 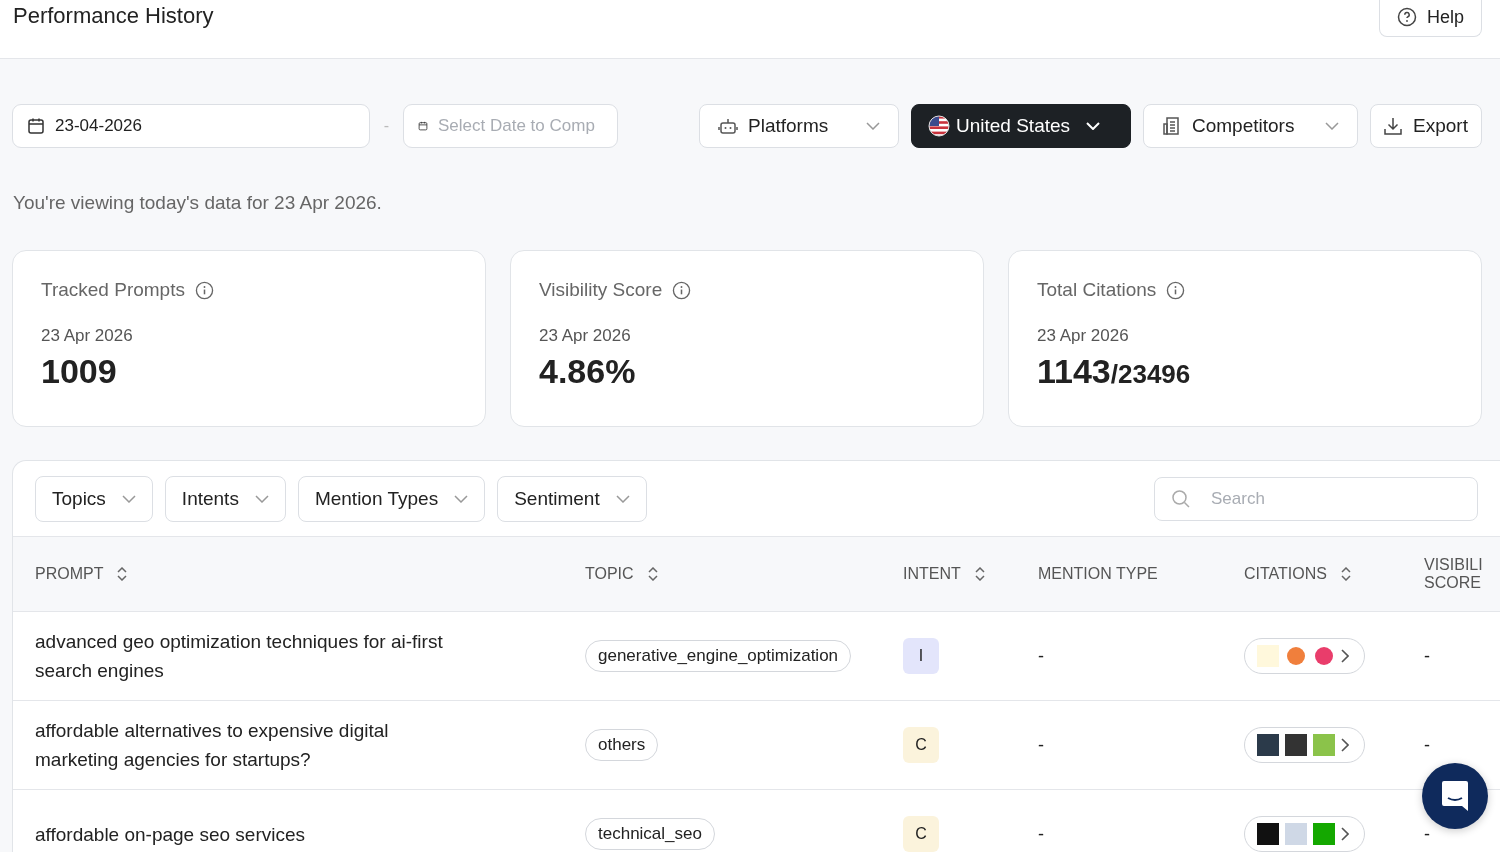 I want to click on stat-total: /23496, so click(x=1150, y=374).